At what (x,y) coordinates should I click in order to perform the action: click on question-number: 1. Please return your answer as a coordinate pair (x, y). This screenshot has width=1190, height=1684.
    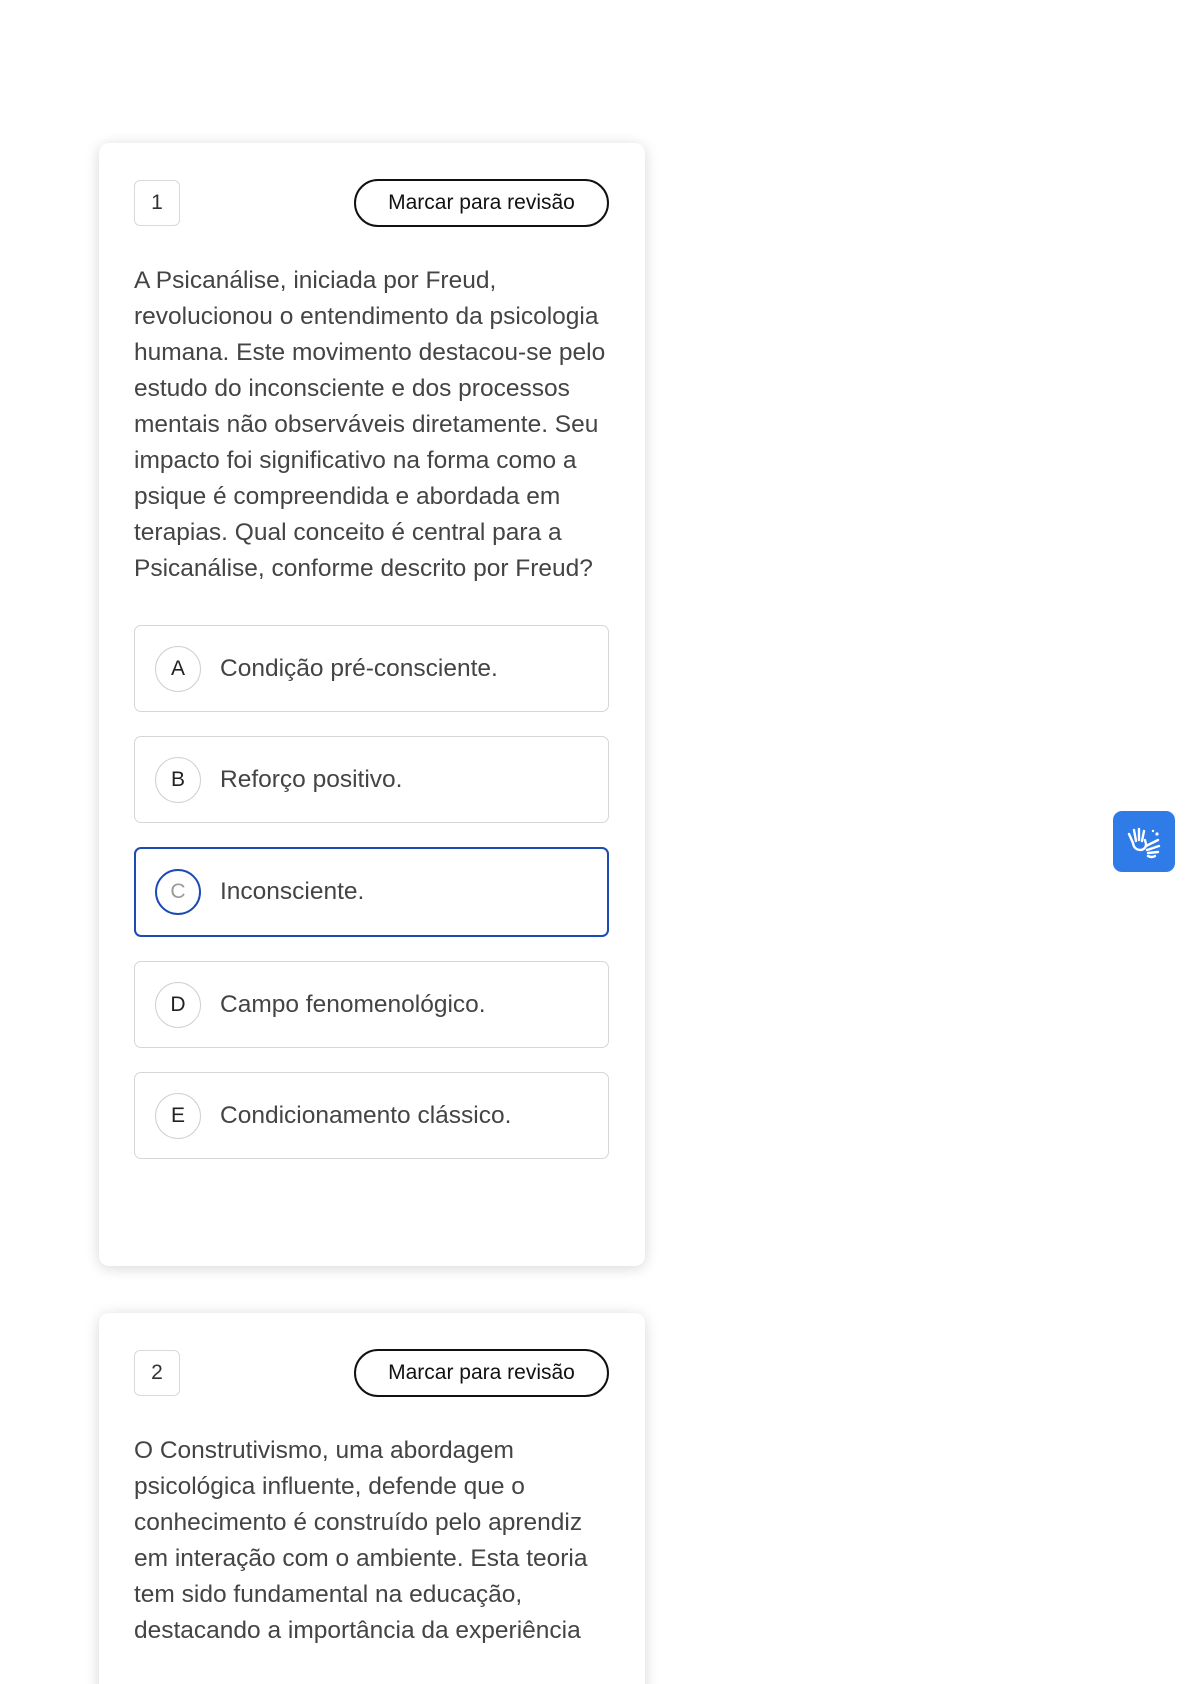
    Looking at the image, I should click on (157, 203).